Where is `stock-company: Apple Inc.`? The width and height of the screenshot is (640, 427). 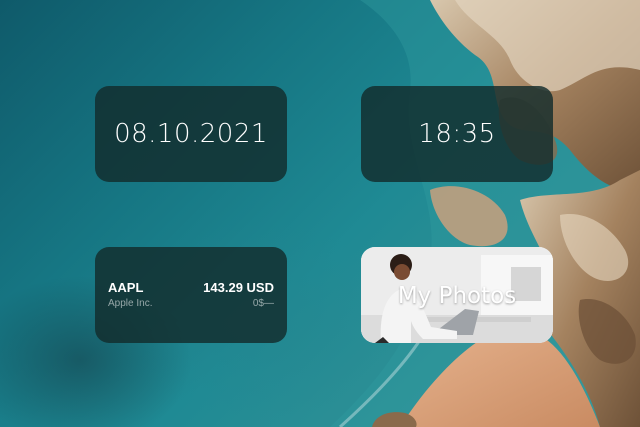
stock-company: Apple Inc. is located at coordinates (130, 303).